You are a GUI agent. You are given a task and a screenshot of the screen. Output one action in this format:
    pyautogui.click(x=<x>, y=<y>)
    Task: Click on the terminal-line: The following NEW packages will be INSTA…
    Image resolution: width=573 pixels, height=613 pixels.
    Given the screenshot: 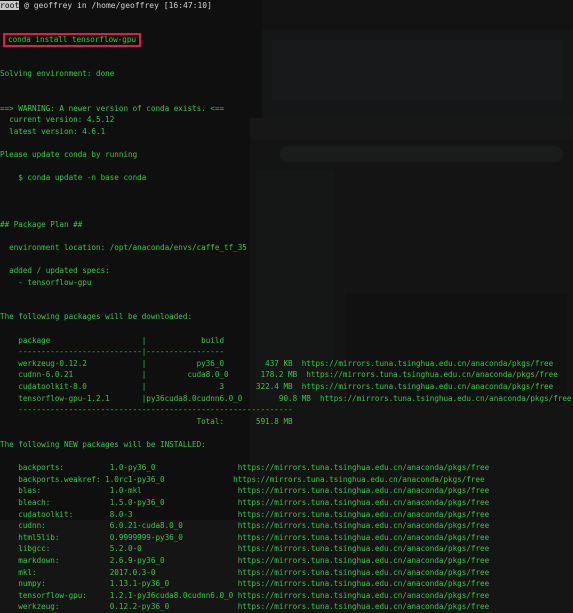 What is the action you would take?
    pyautogui.click(x=103, y=444)
    